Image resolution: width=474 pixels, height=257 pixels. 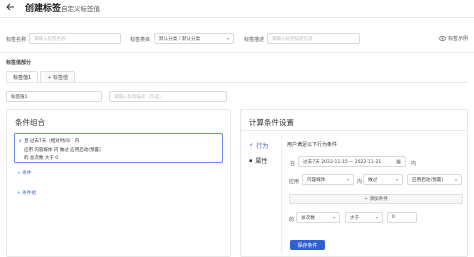 What do you see at coordinates (258, 161) in the screenshot?
I see `side-tab-attribute: ▪ 属性` at bounding box center [258, 161].